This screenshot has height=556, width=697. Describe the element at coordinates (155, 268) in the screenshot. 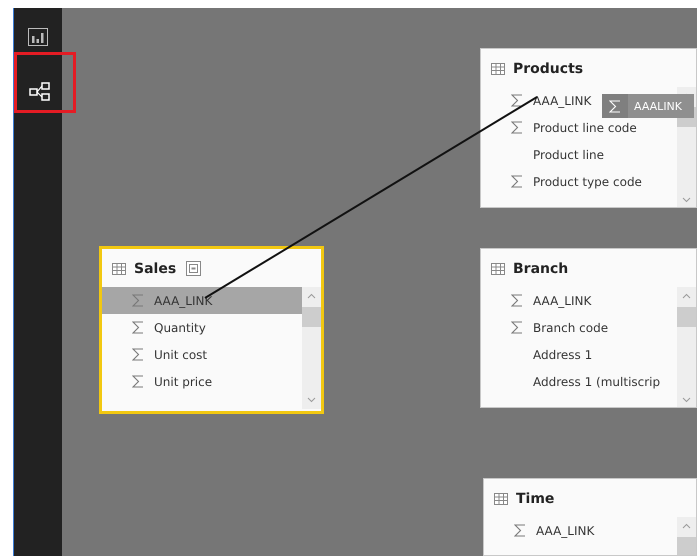

I see `table-title: Sales` at that location.